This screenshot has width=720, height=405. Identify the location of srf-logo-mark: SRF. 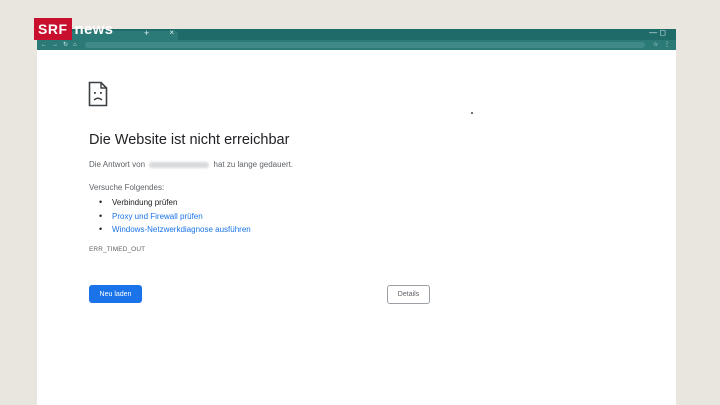
(53, 29).